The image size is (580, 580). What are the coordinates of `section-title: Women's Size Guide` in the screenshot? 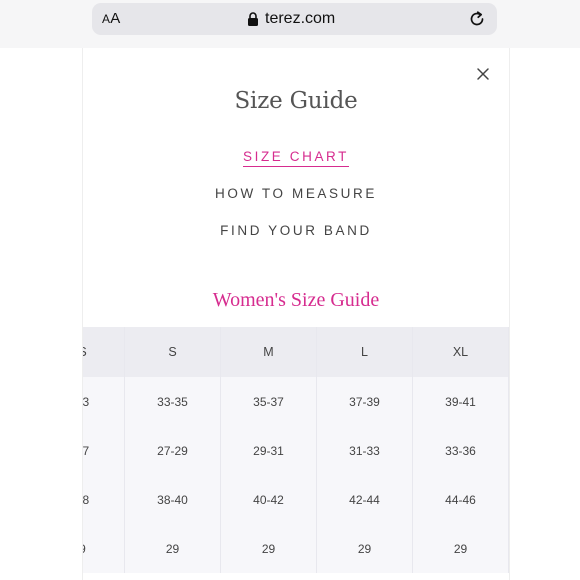 It's located at (296, 300).